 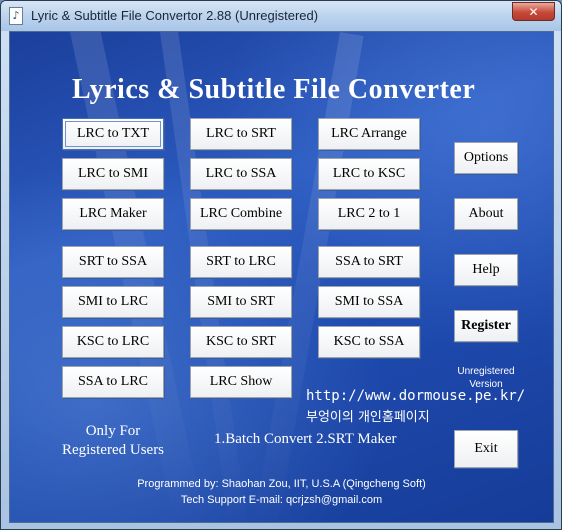 What do you see at coordinates (113, 134) in the screenshot?
I see `lrc-to-txt-button: LRC to TXT` at bounding box center [113, 134].